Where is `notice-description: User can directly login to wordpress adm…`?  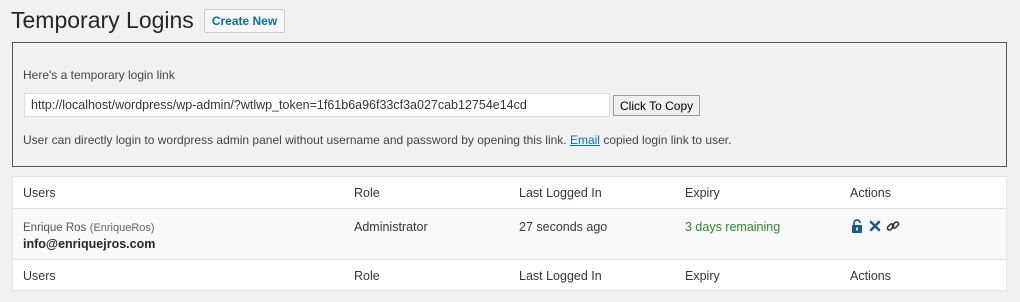
notice-description: User can directly login to wordpress adm… is located at coordinates (377, 140).